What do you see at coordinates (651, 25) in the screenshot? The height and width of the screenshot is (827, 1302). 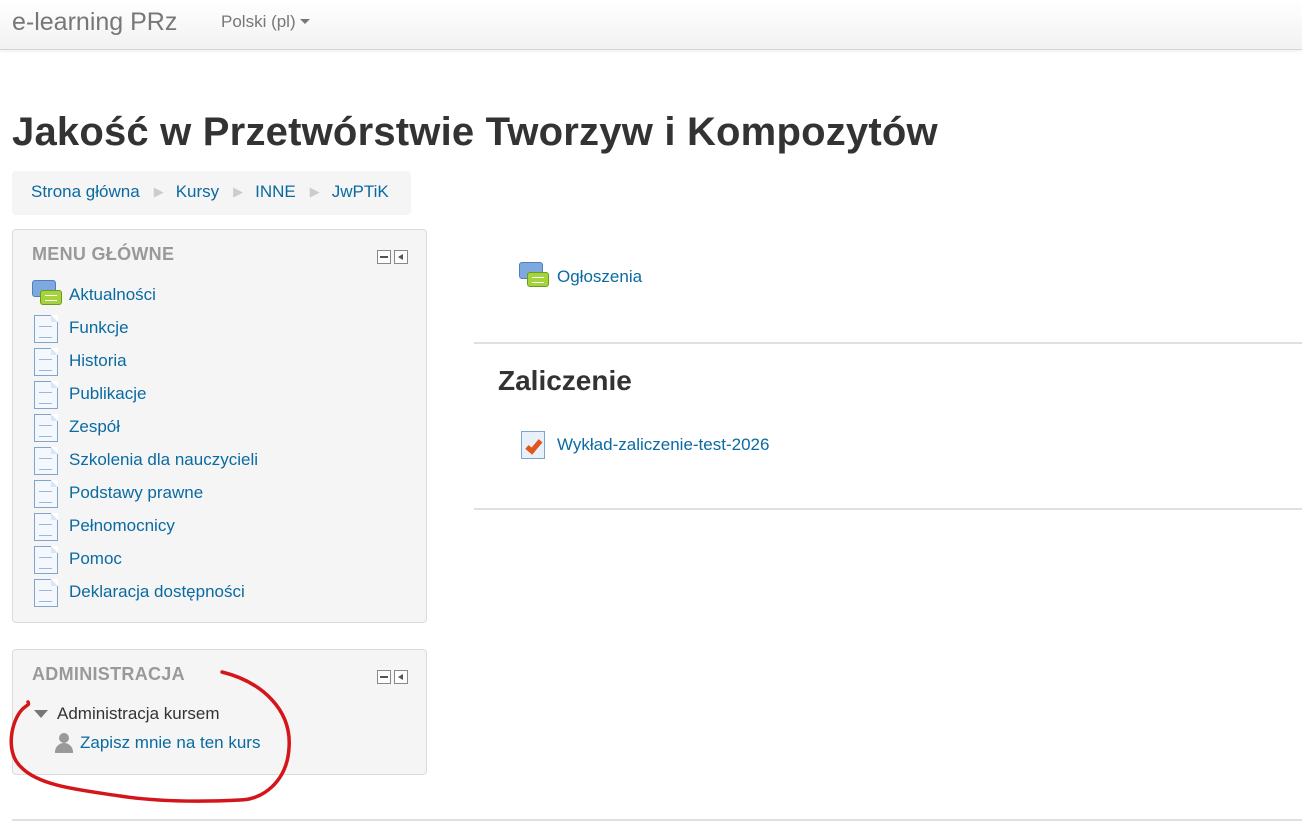 I see `top-navbar: e-learning PRz Polski (pl)` at bounding box center [651, 25].